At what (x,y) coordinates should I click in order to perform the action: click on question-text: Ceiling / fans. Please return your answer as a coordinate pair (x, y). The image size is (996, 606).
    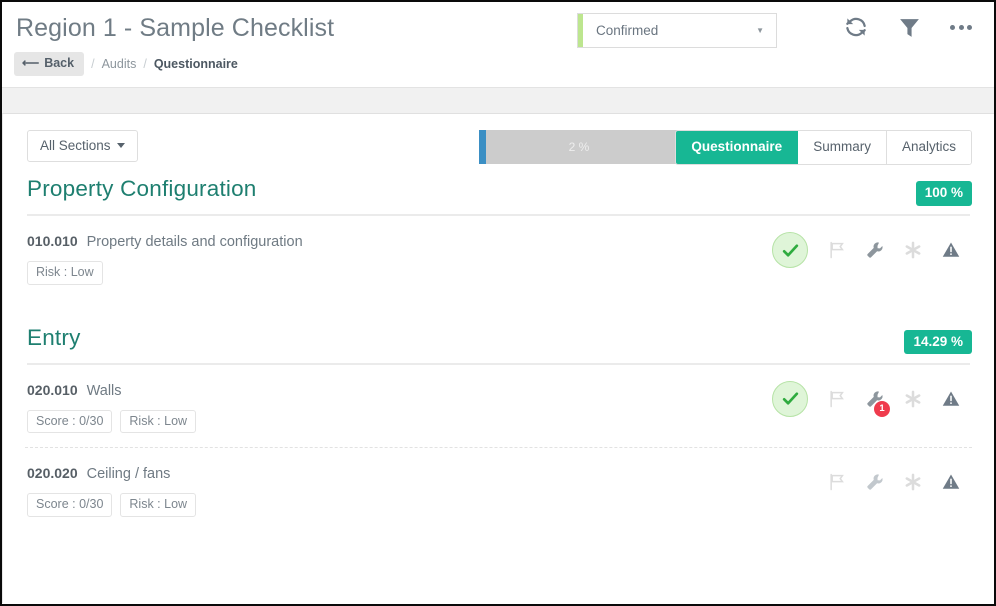
    Looking at the image, I should click on (128, 474).